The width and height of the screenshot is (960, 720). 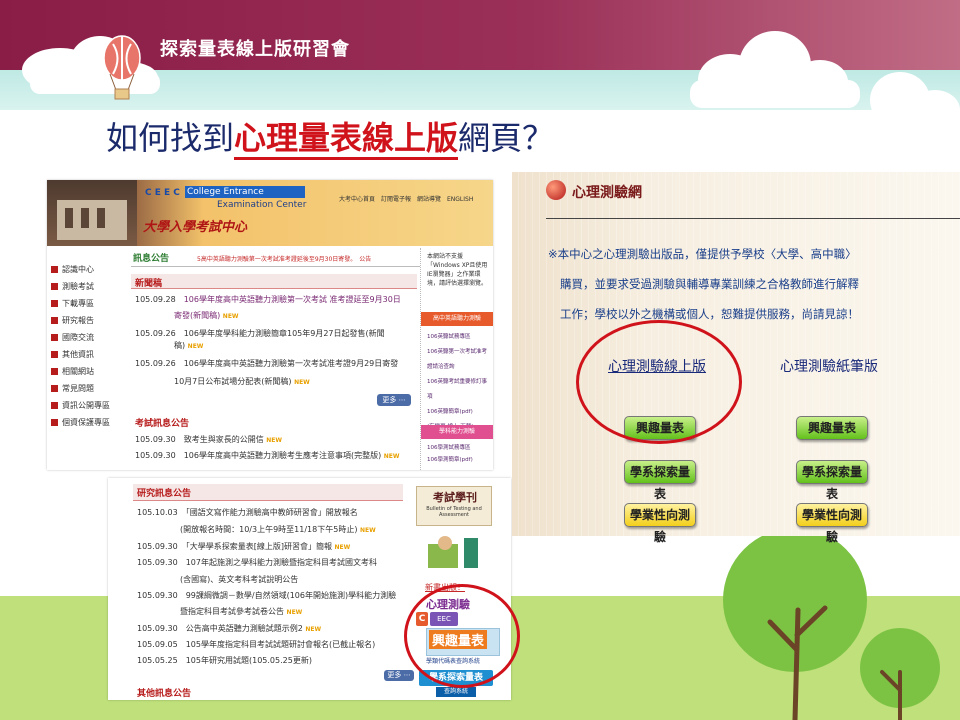 What do you see at coordinates (775, 69) in the screenshot?
I see `cloud-right-icon` at bounding box center [775, 69].